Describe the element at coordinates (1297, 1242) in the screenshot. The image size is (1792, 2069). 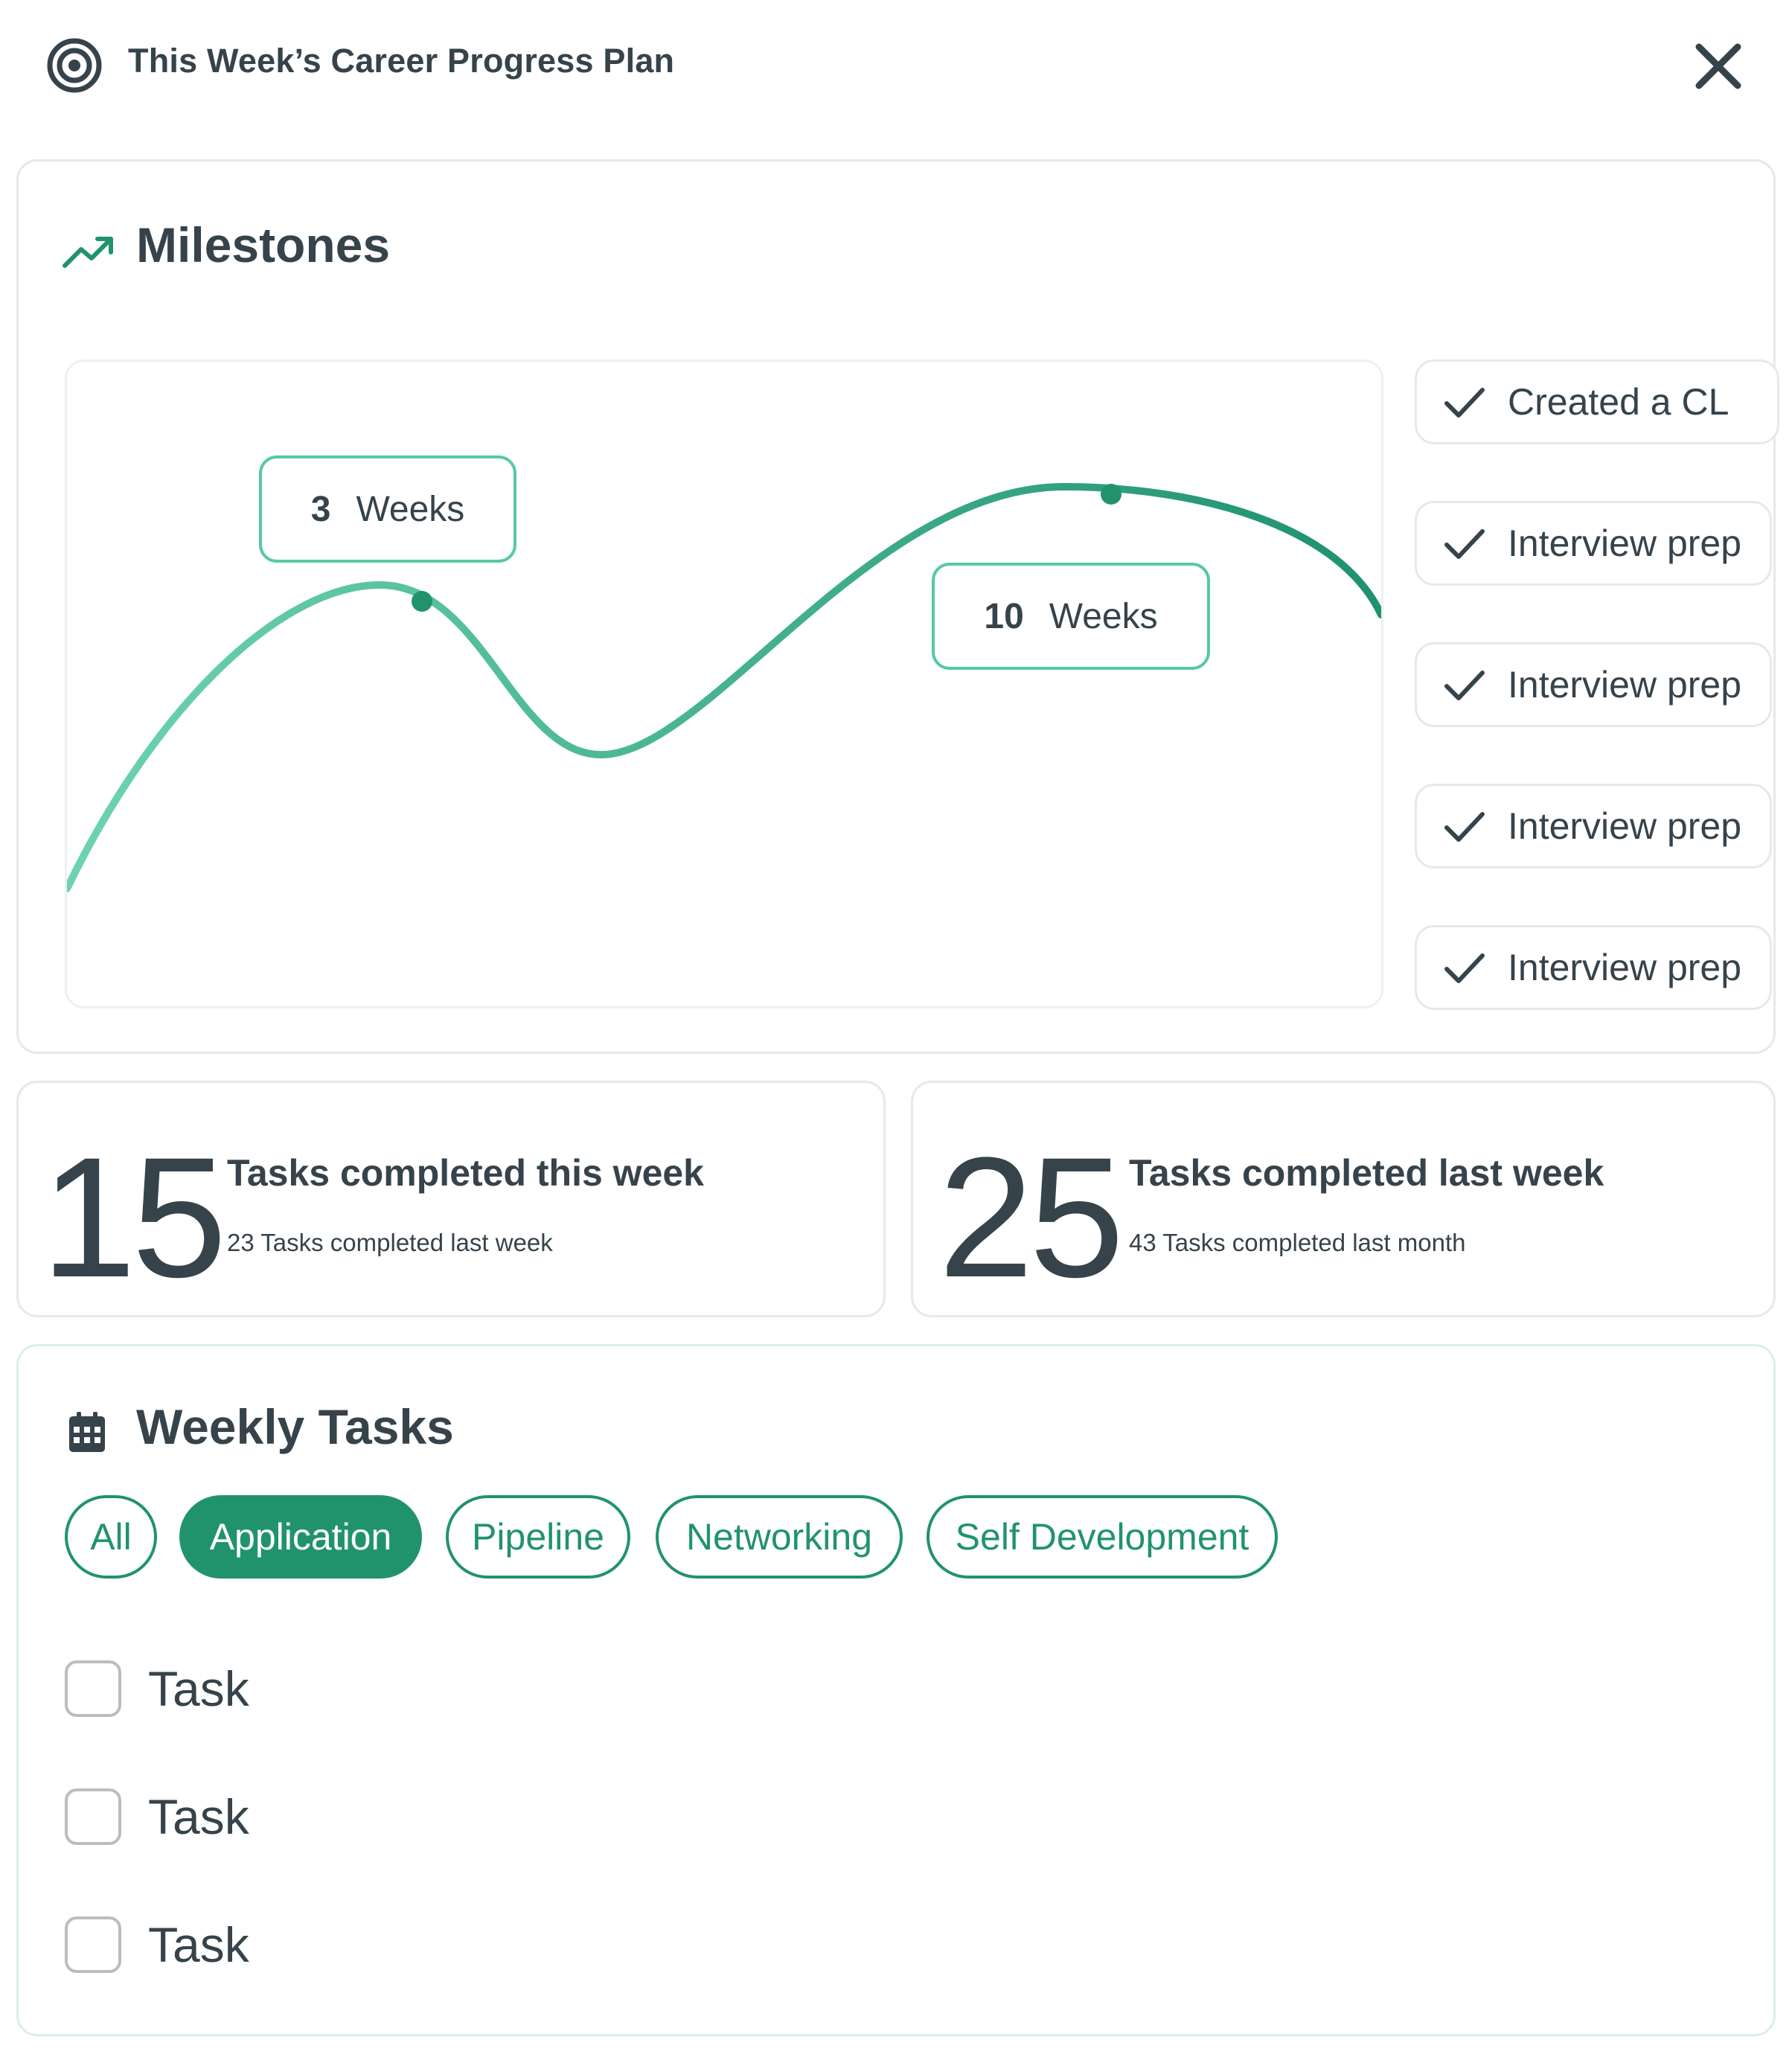
I see `stat-subtitle: 43 Tasks completed last month` at that location.